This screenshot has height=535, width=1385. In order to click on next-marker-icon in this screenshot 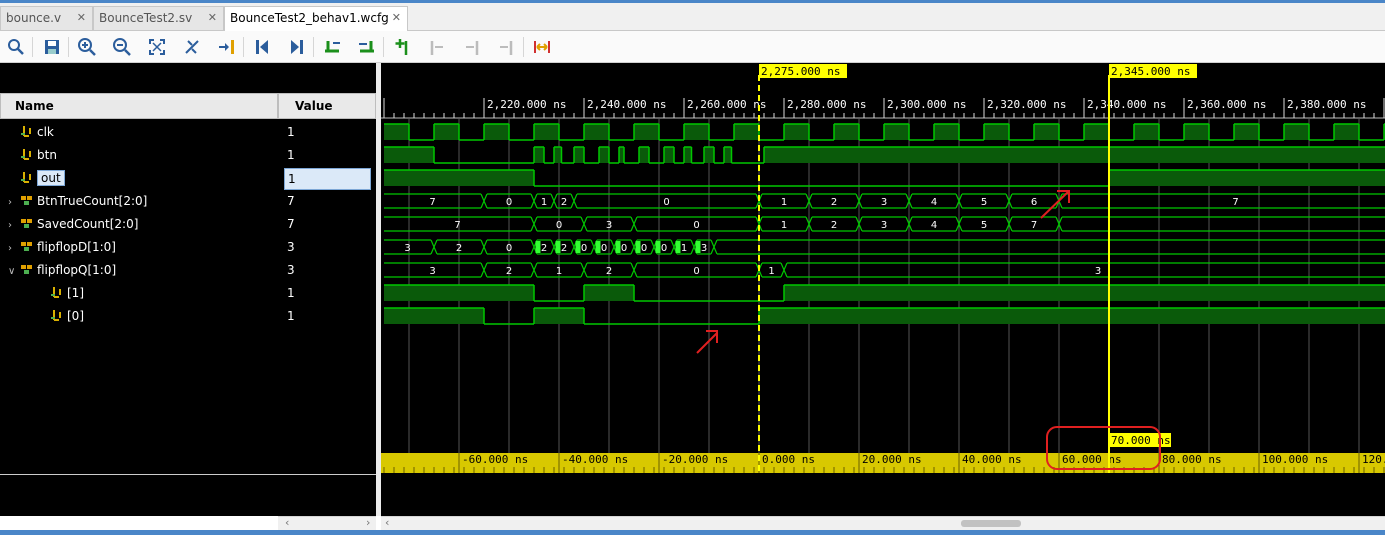, I will do `click(472, 47)`.